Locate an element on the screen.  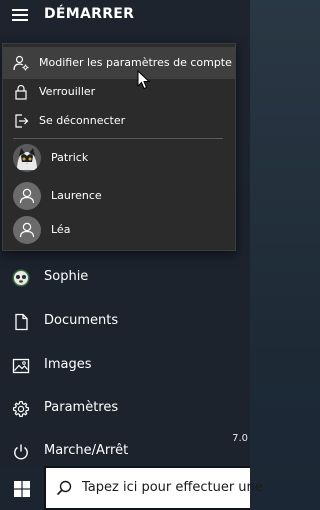
nav-label-sophie: Sophie is located at coordinates (66, 276).